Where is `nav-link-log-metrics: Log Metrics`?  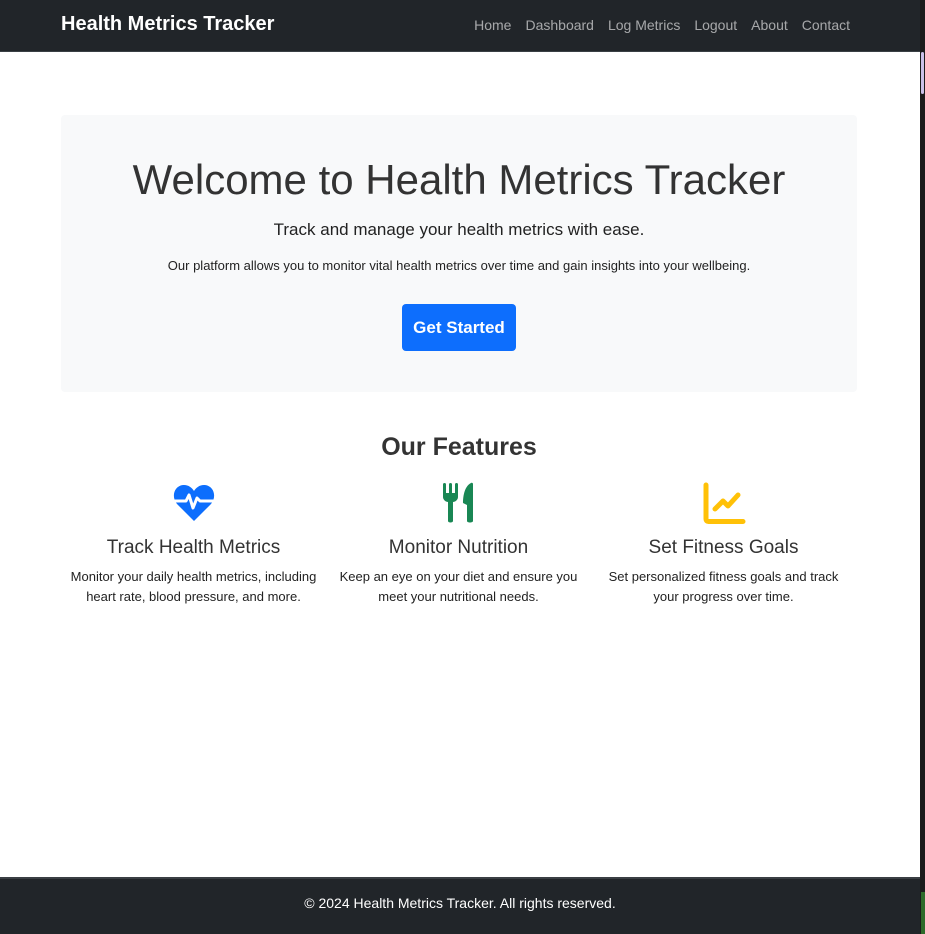 nav-link-log-metrics: Log Metrics is located at coordinates (644, 25).